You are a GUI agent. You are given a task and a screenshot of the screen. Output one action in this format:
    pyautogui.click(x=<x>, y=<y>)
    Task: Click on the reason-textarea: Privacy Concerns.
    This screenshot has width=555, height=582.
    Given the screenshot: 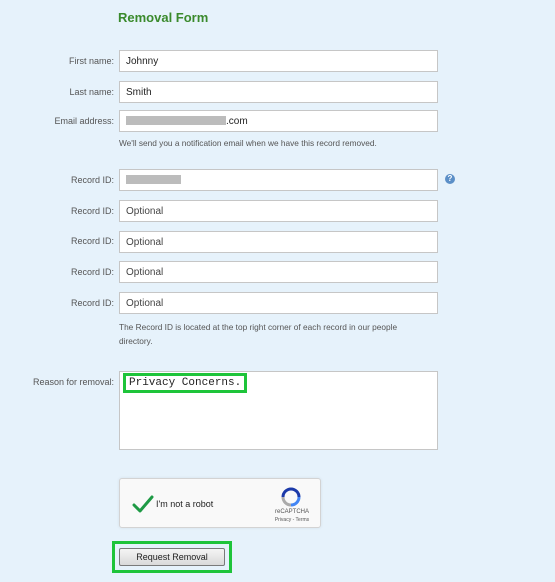 What is the action you would take?
    pyautogui.click(x=278, y=410)
    